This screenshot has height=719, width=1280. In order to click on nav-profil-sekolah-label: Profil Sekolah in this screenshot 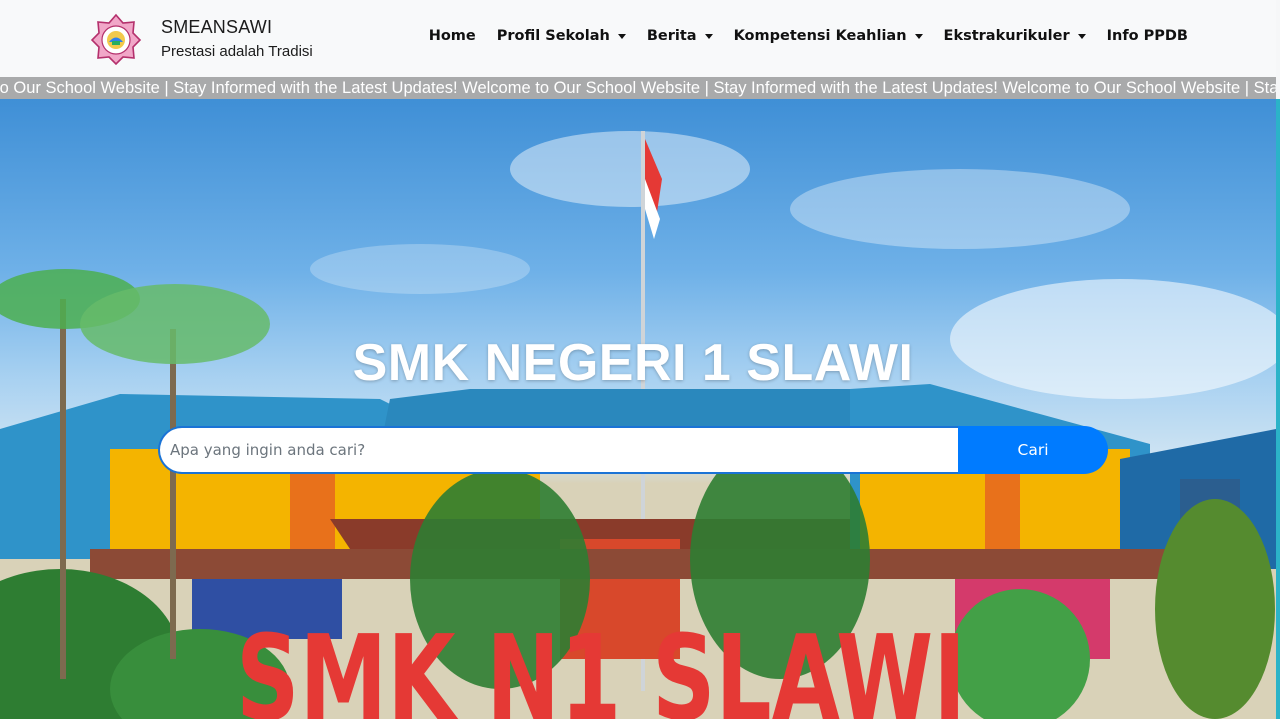, I will do `click(553, 36)`.